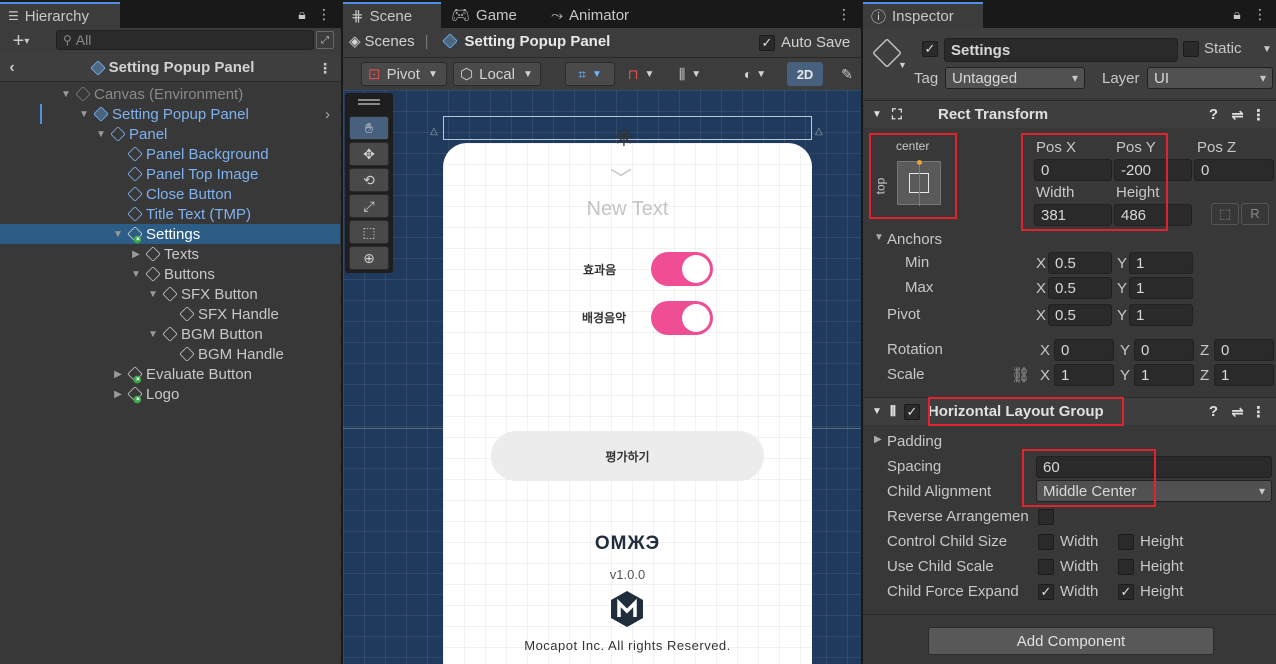 Image resolution: width=1276 pixels, height=664 pixels. Describe the element at coordinates (590, 15) in the screenshot. I see `tab-animator: ⤳ Animator` at that location.